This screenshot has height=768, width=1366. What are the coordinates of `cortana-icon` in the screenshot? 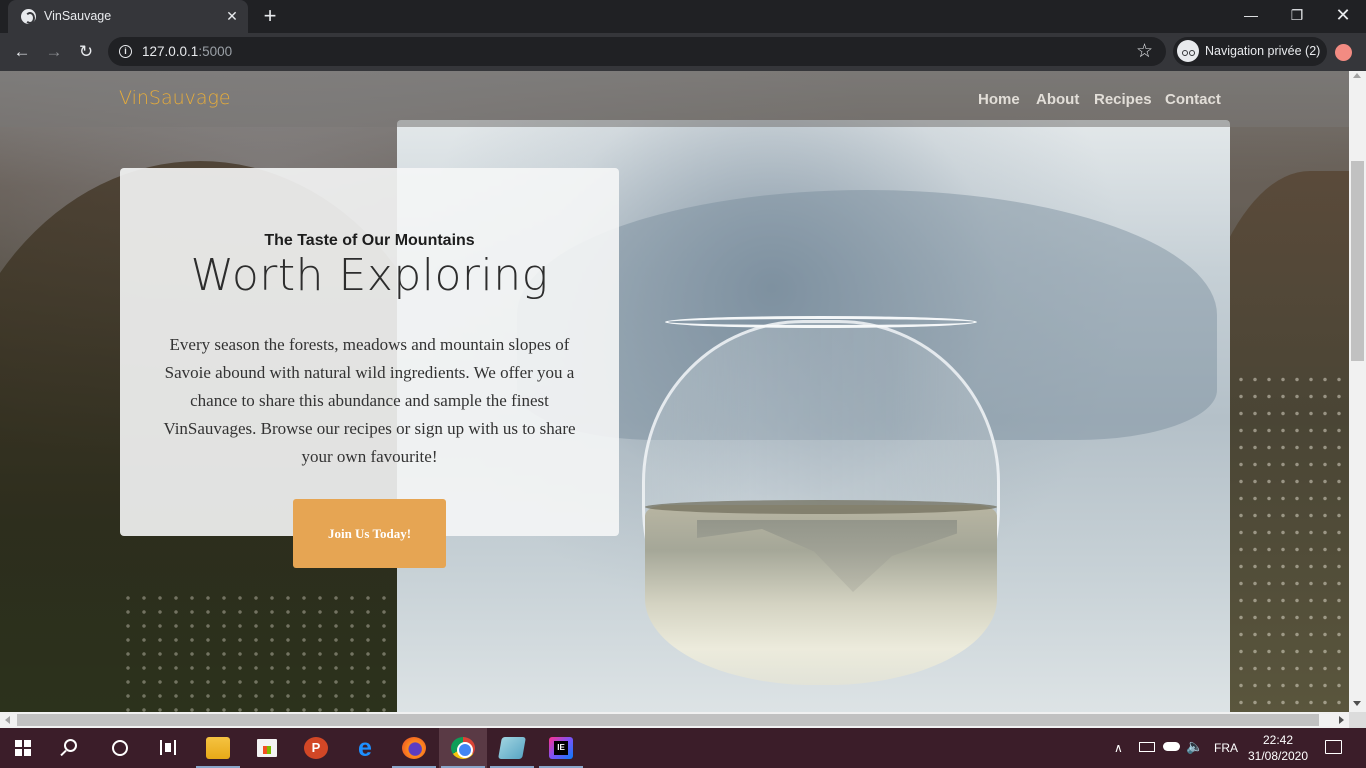 It's located at (120, 748).